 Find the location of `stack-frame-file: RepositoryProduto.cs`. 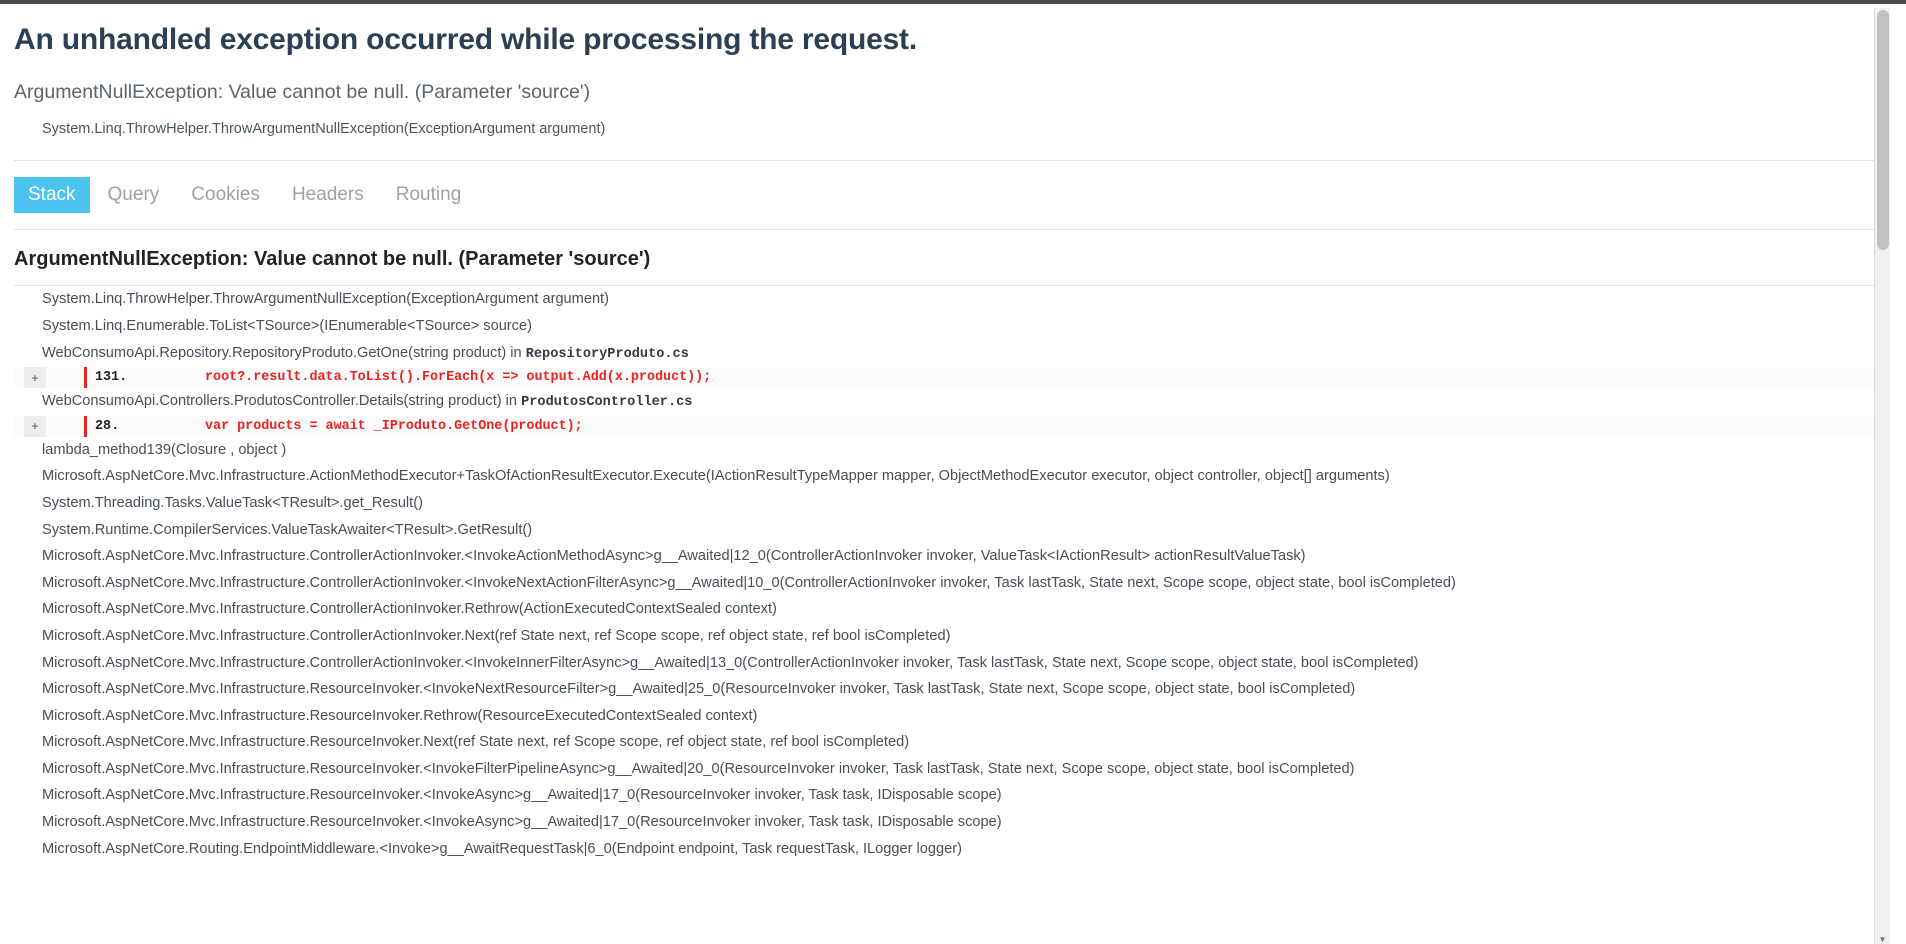

stack-frame-file: RepositoryProduto.cs is located at coordinates (607, 354).